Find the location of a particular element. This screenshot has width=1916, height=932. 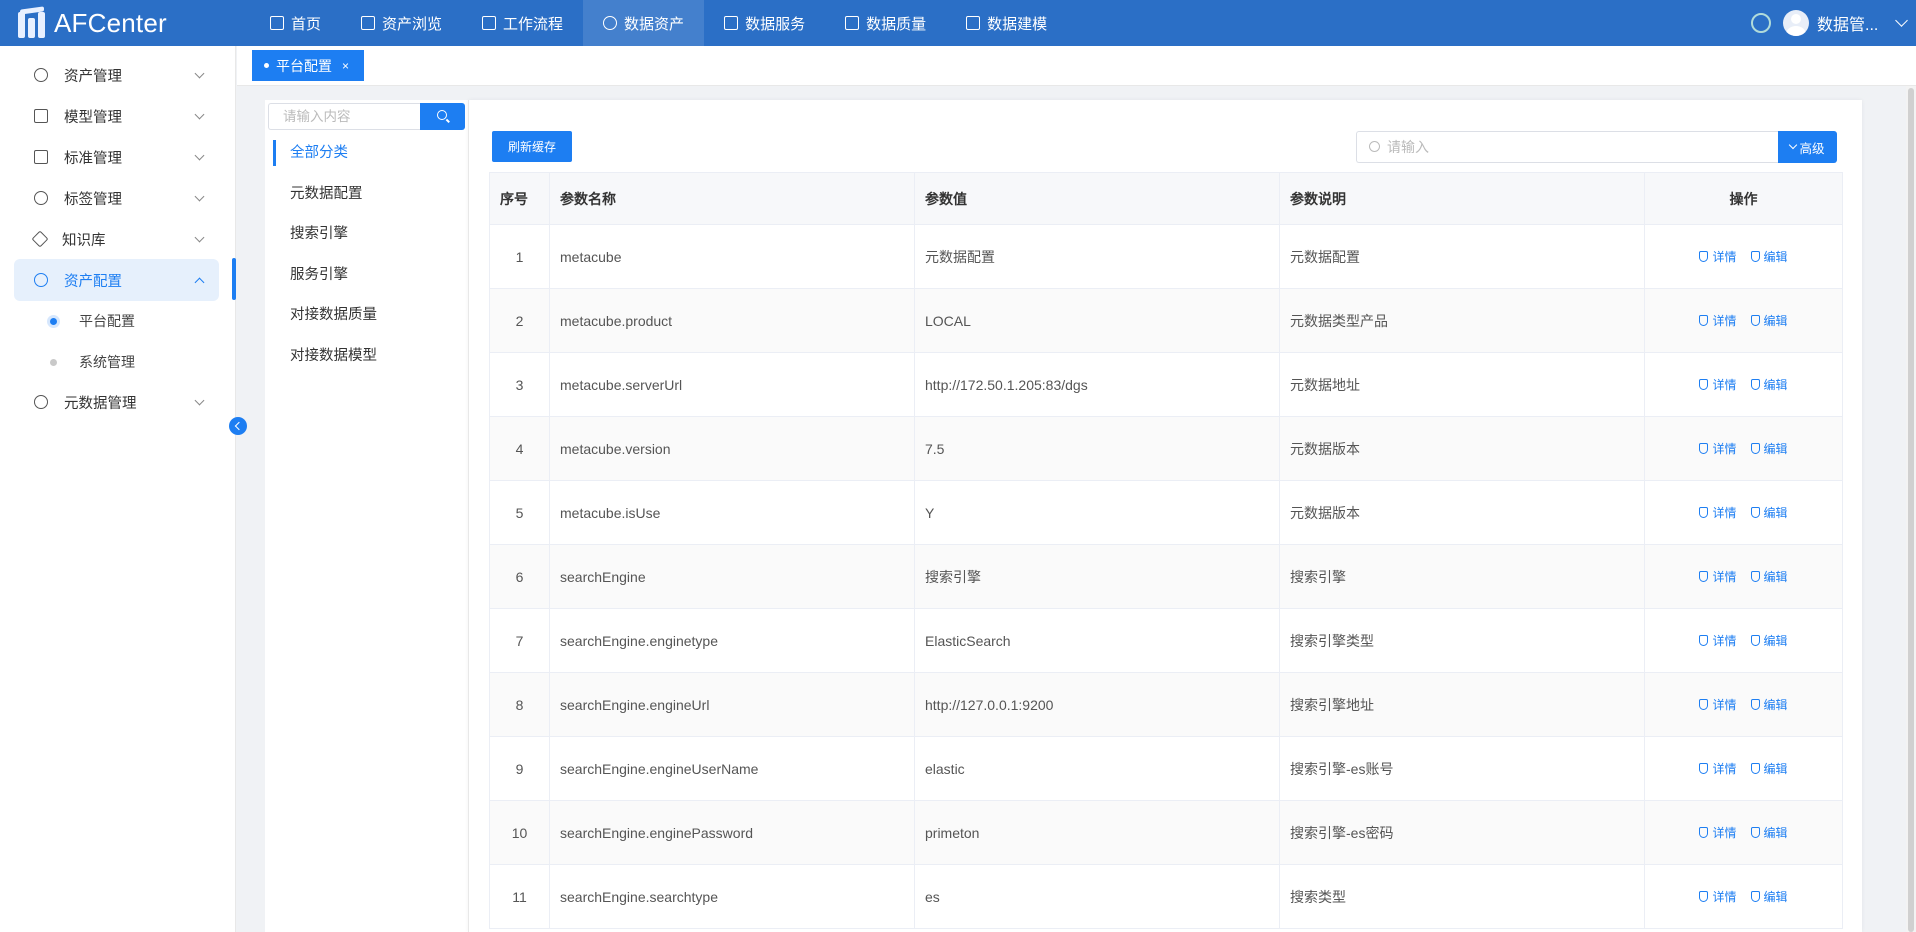

nav-data-modeling: 数据建模 is located at coordinates (1006, 23).